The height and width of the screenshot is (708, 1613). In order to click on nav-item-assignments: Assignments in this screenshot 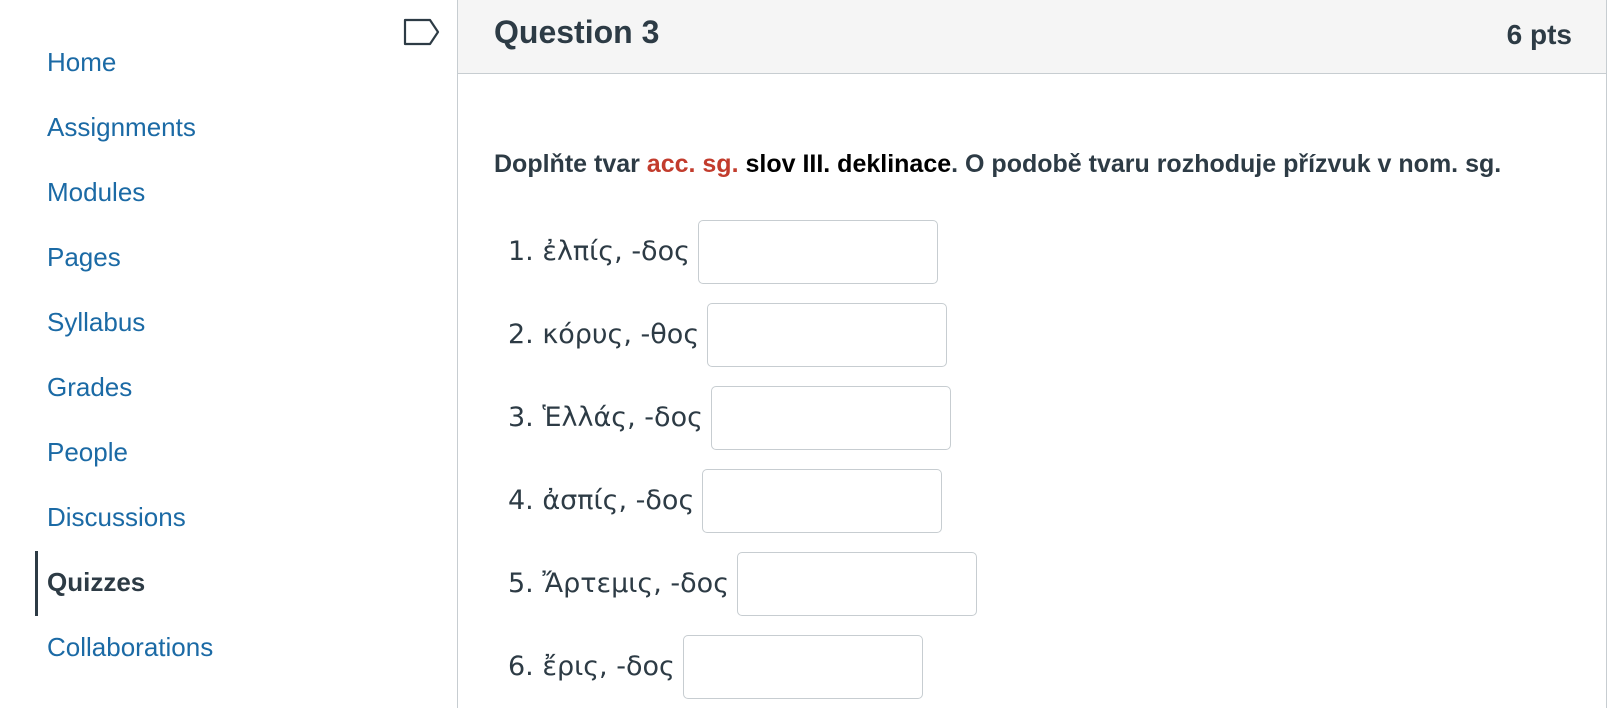, I will do `click(150, 127)`.